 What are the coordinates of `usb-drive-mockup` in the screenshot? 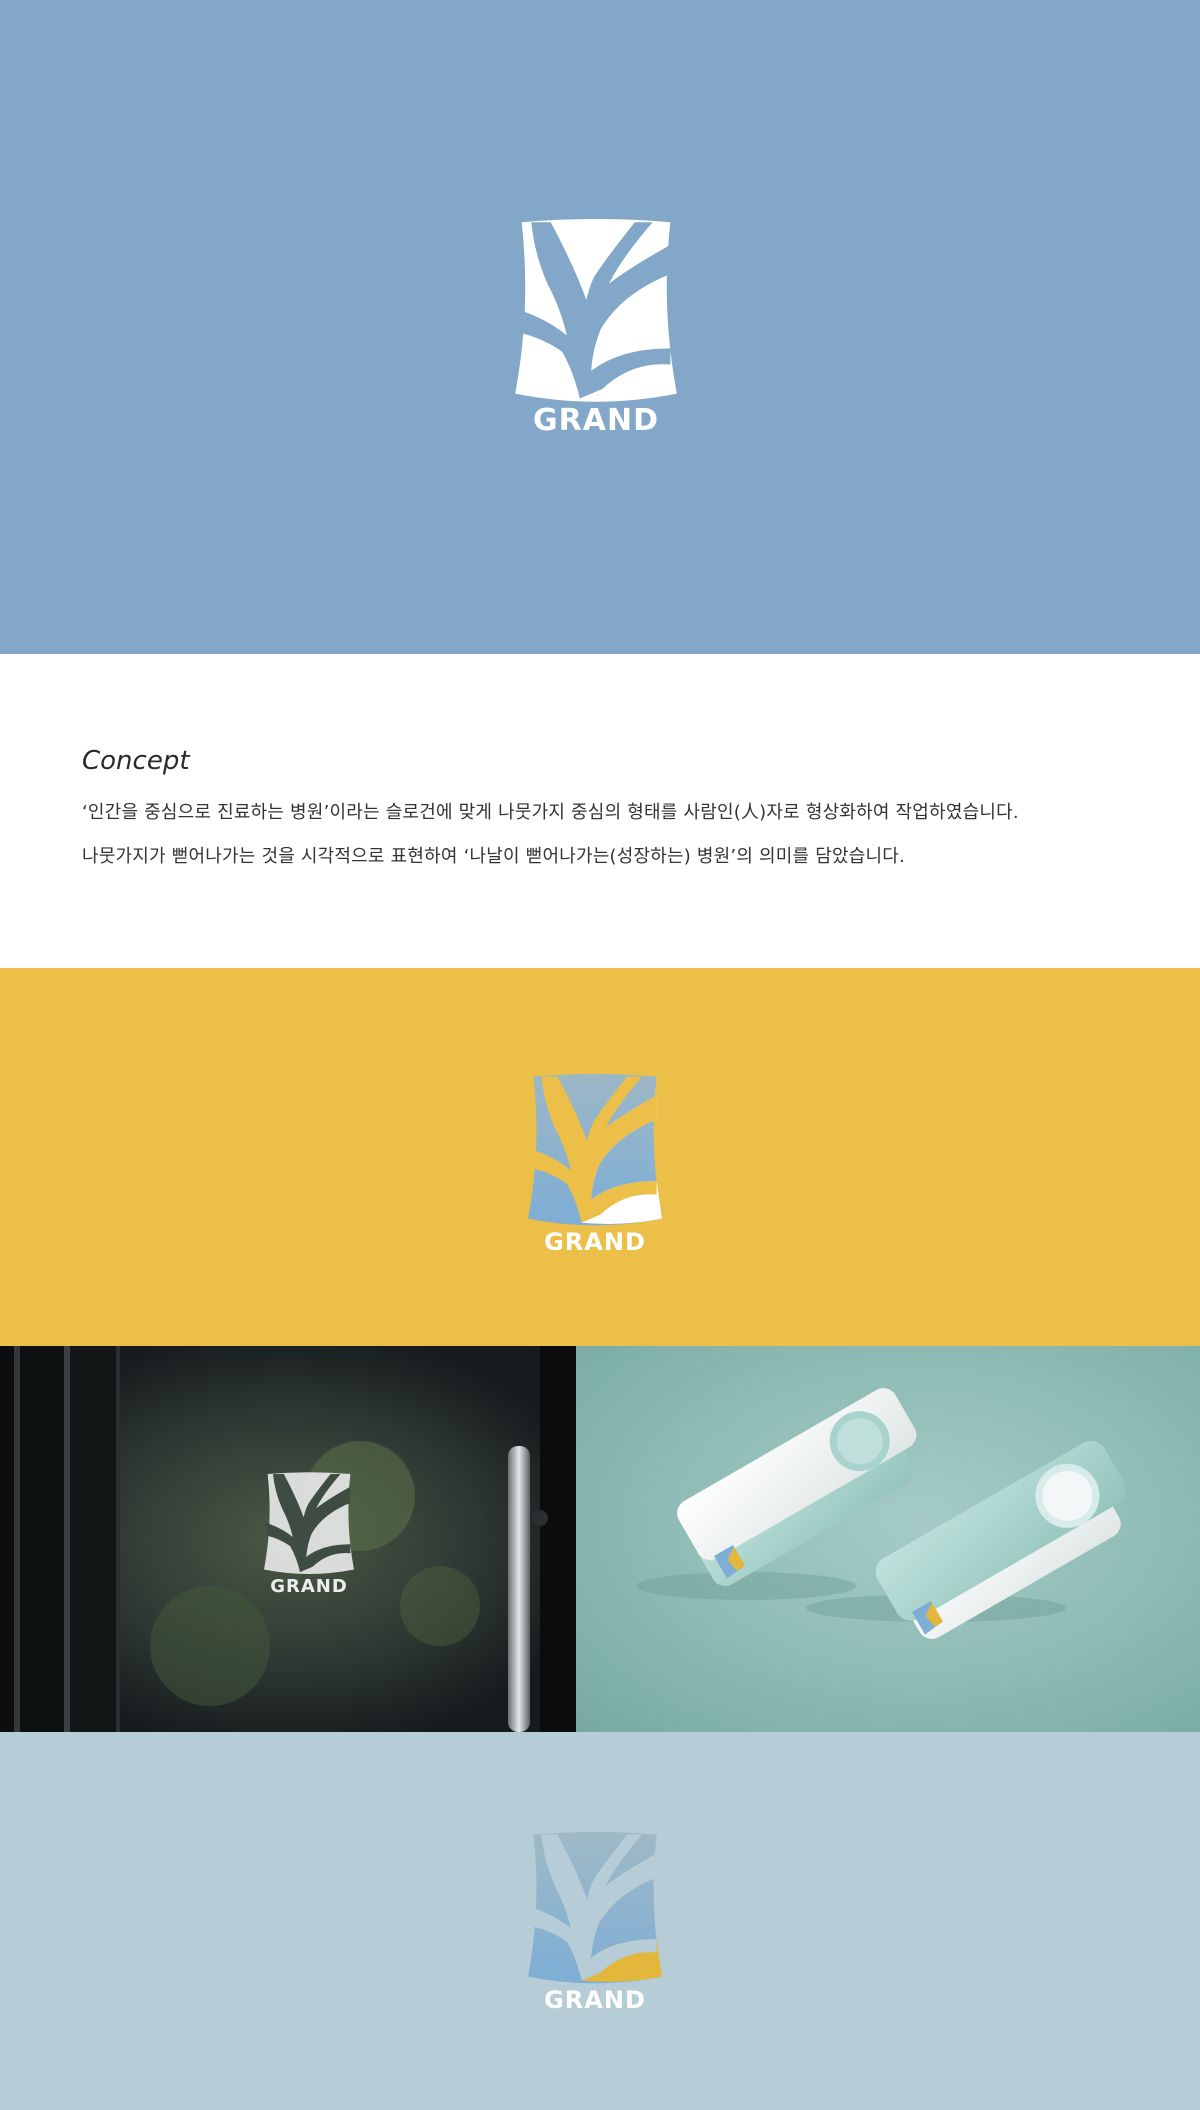 It's located at (888, 1539).